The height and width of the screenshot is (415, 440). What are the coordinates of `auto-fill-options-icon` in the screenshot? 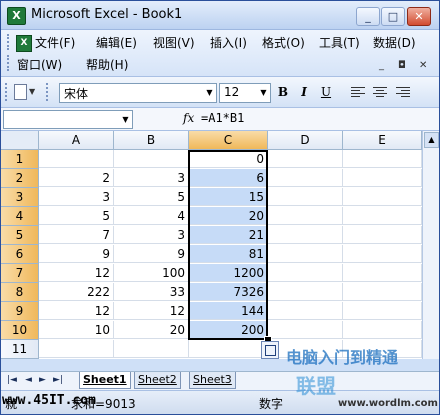 It's located at (270, 350).